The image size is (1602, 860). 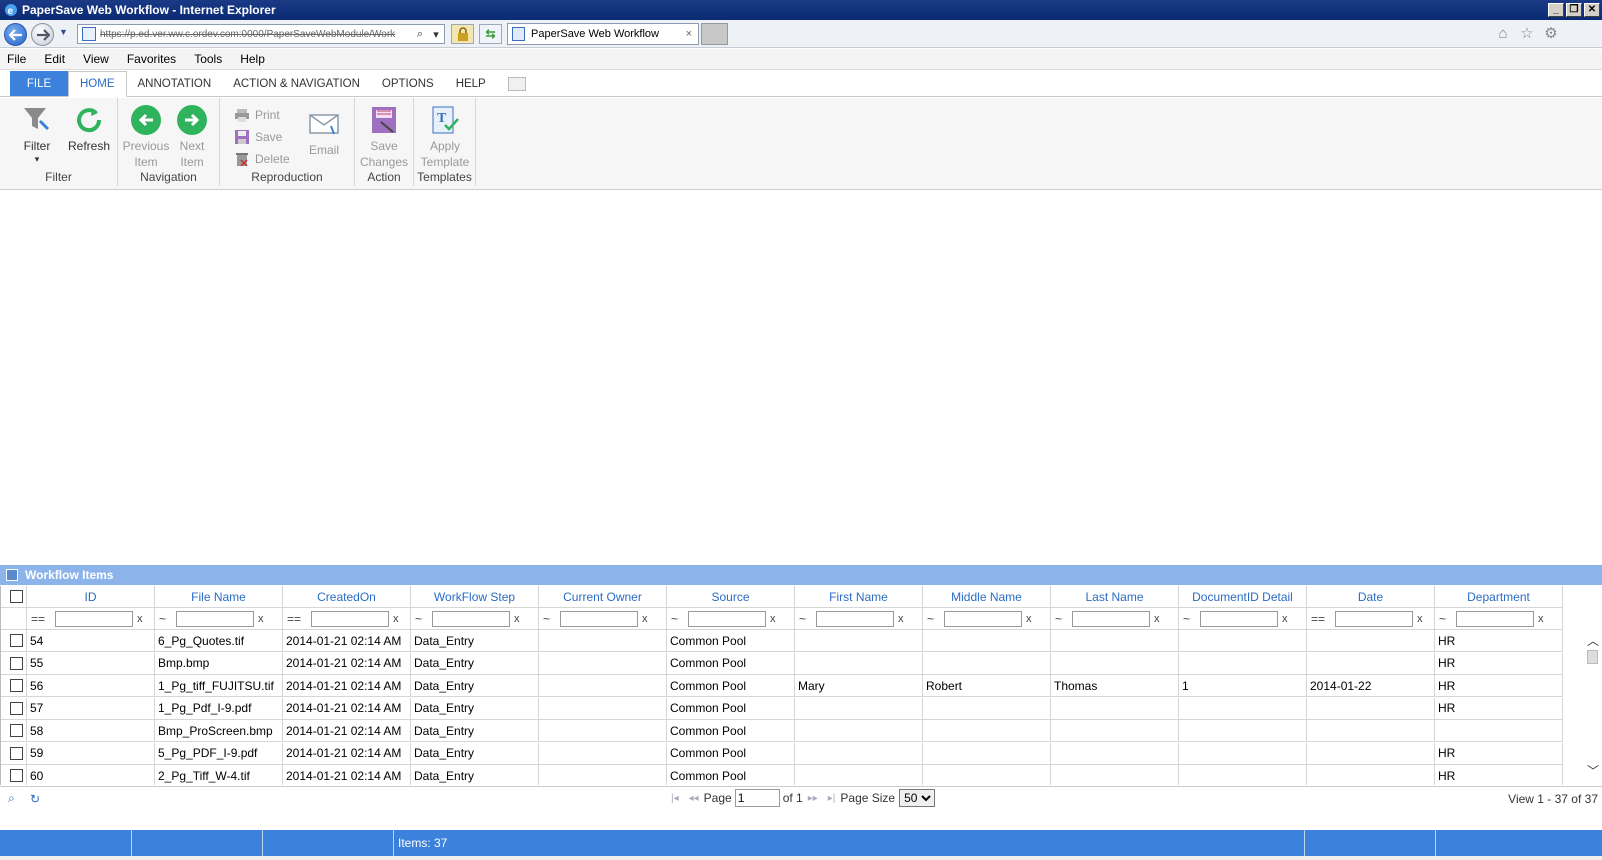 What do you see at coordinates (175, 83) in the screenshot?
I see `tab-annotation: ANNOTATION` at bounding box center [175, 83].